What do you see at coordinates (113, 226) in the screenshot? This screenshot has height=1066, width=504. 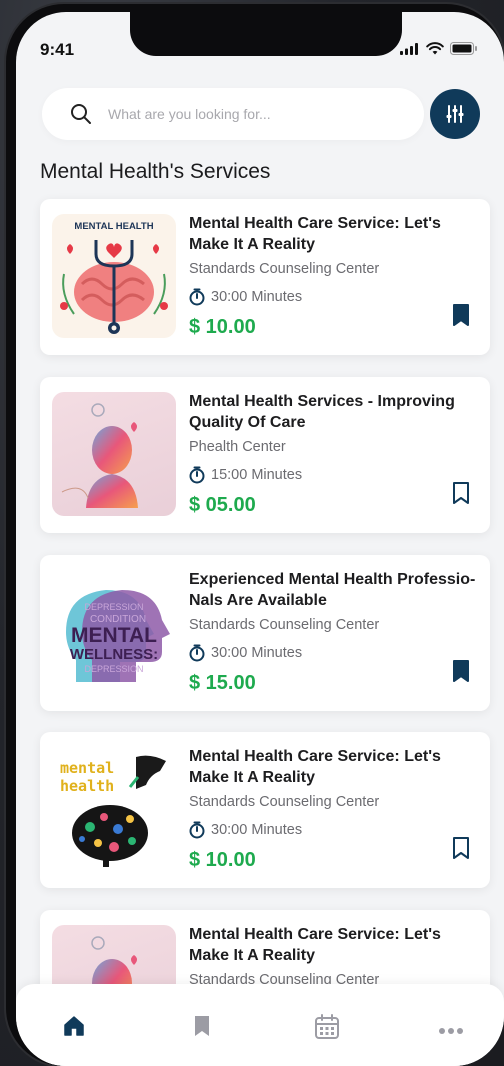 I see `thumb-banner-text: MENTAL HEALTH` at bounding box center [113, 226].